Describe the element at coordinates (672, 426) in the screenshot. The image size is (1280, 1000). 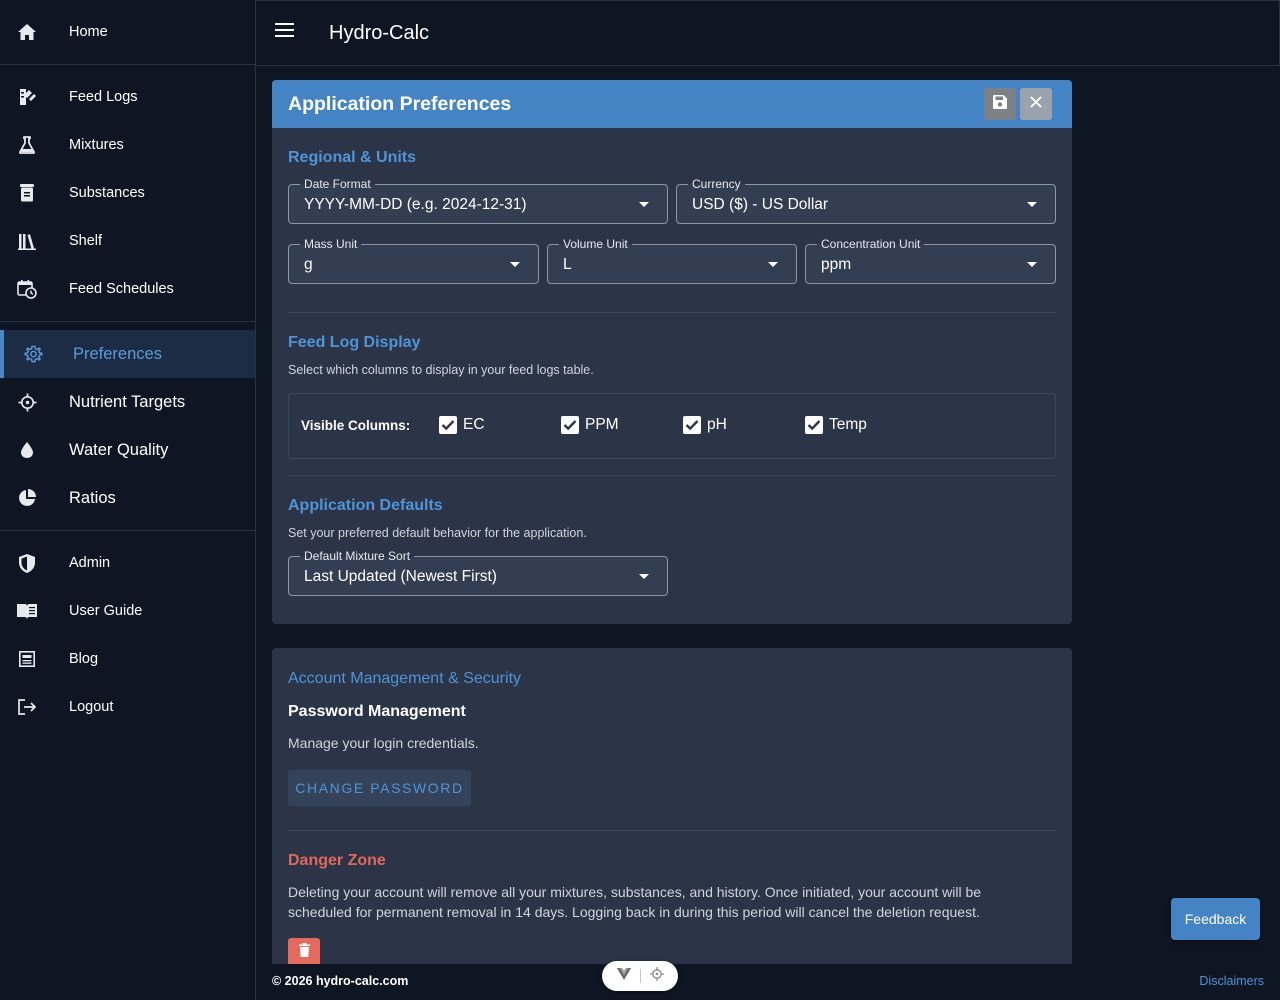
I see `visible-columns-box: Visible Columns: EC PPM pH Temp` at that location.